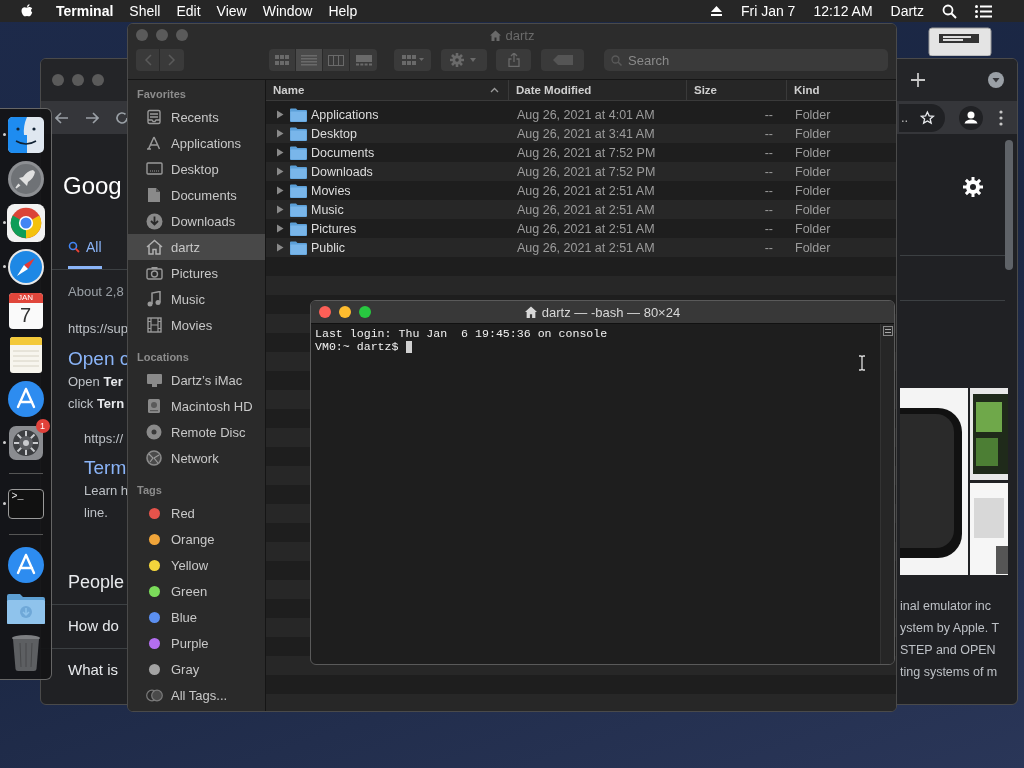 The image size is (1024, 768). What do you see at coordinates (25, 267) in the screenshot?
I see `compass-icon` at bounding box center [25, 267].